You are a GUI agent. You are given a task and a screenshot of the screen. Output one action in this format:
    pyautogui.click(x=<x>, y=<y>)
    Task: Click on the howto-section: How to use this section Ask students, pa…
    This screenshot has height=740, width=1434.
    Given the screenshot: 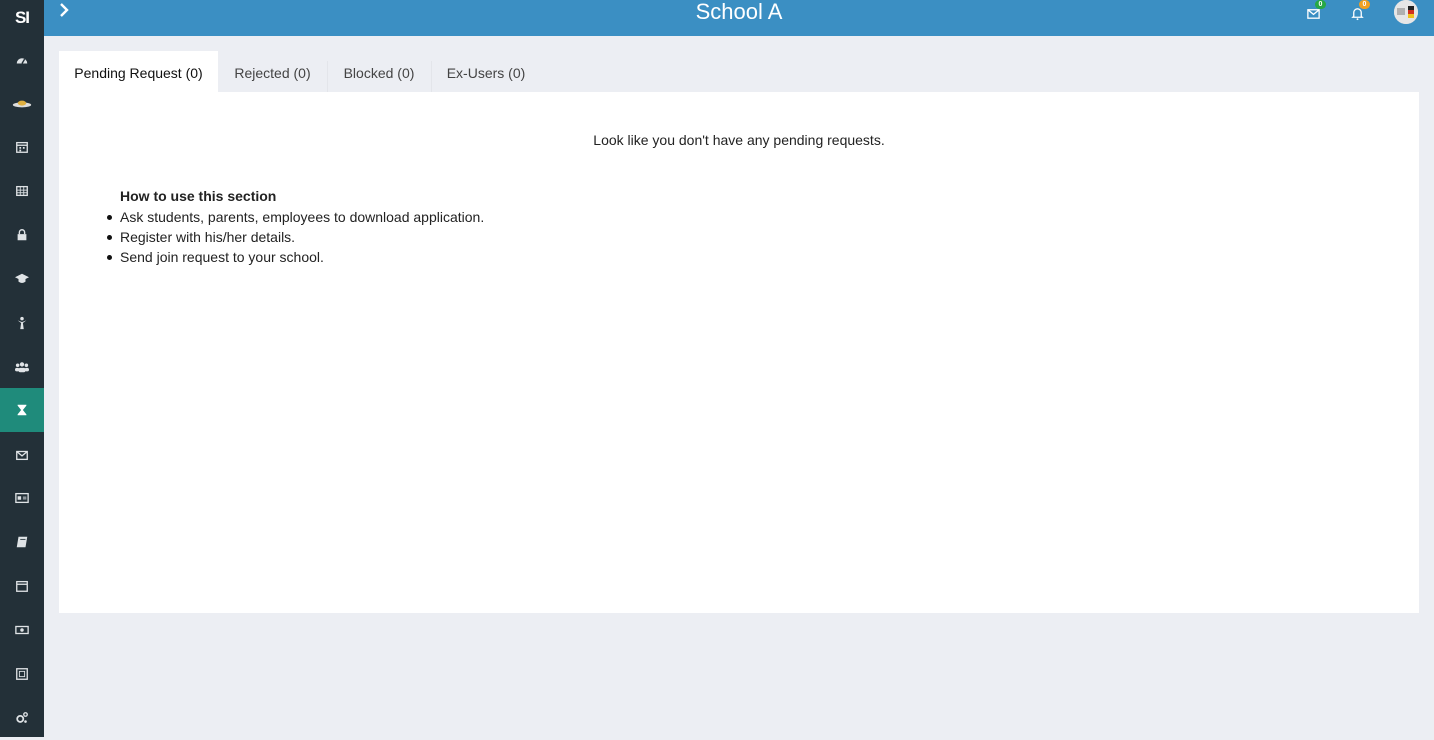 What is the action you would take?
    pyautogui.click(x=295, y=227)
    